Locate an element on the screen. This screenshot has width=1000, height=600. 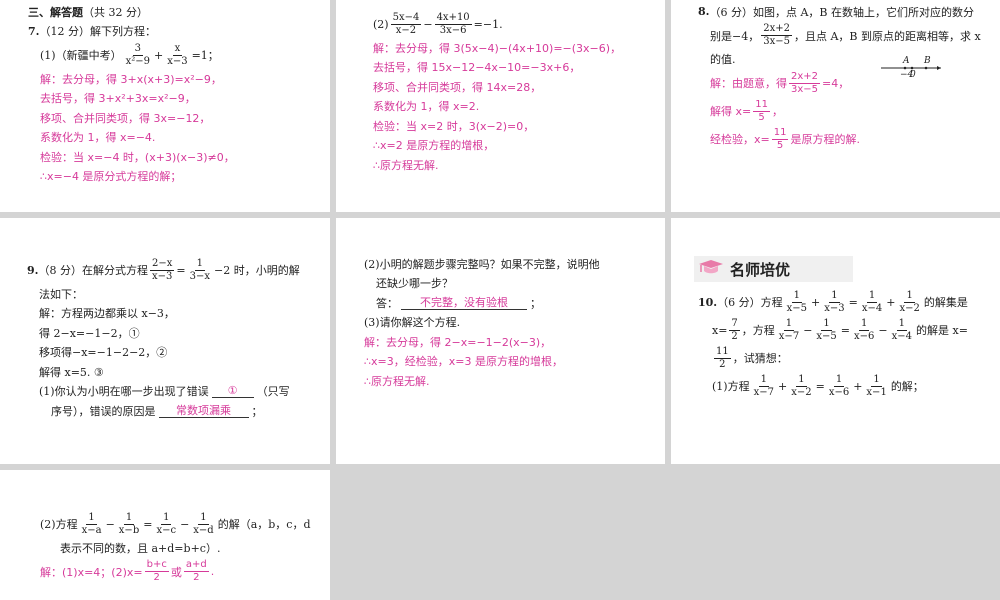
fraction: a+d 2 is located at coordinates (196, 571).